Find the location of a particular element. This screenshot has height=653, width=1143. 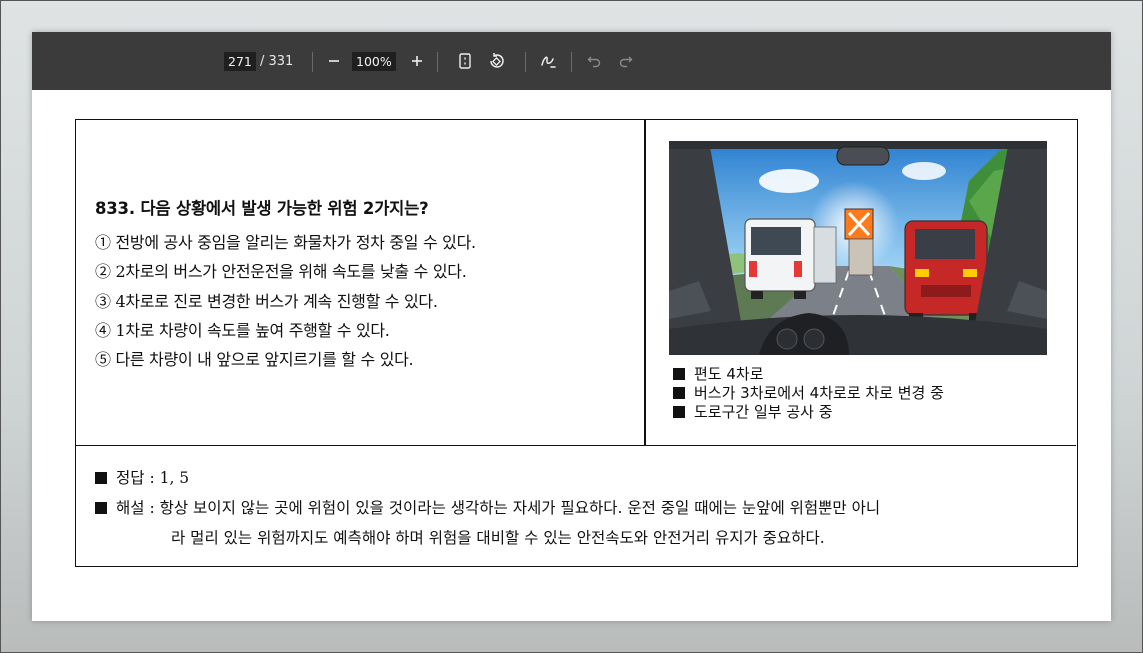

redo-icon is located at coordinates (626, 62).